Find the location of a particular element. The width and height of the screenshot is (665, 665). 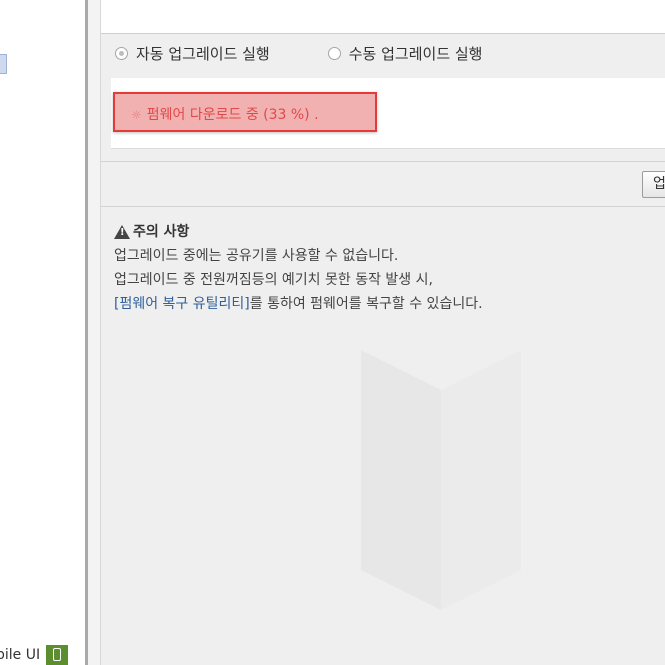

notice-heading: 주의 사항 is located at coordinates (298, 232).